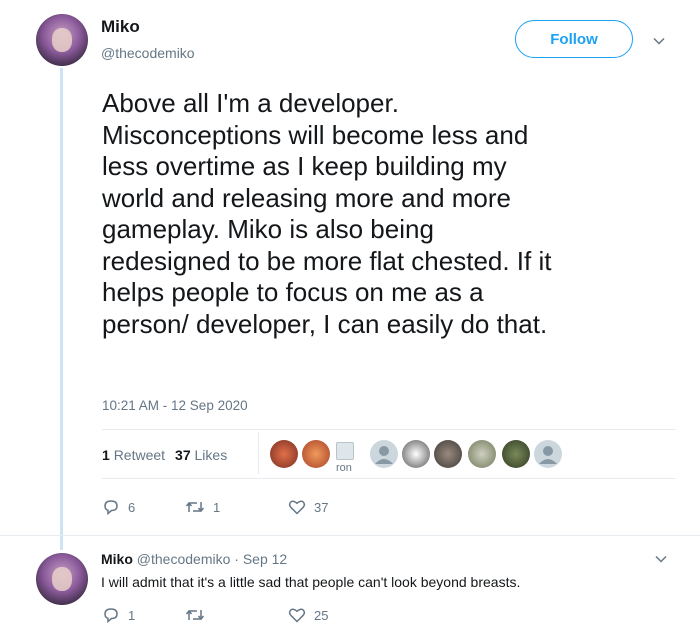  Describe the element at coordinates (217, 507) in the screenshot. I see `retweet-action-count: 1` at that location.